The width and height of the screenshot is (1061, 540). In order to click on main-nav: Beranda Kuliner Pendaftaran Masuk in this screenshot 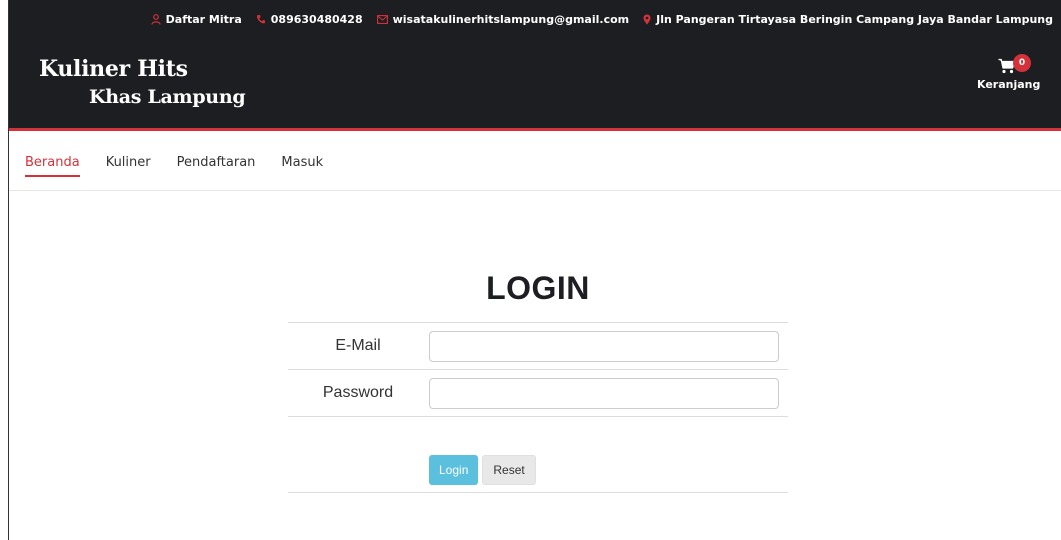, I will do `click(535, 162)`.